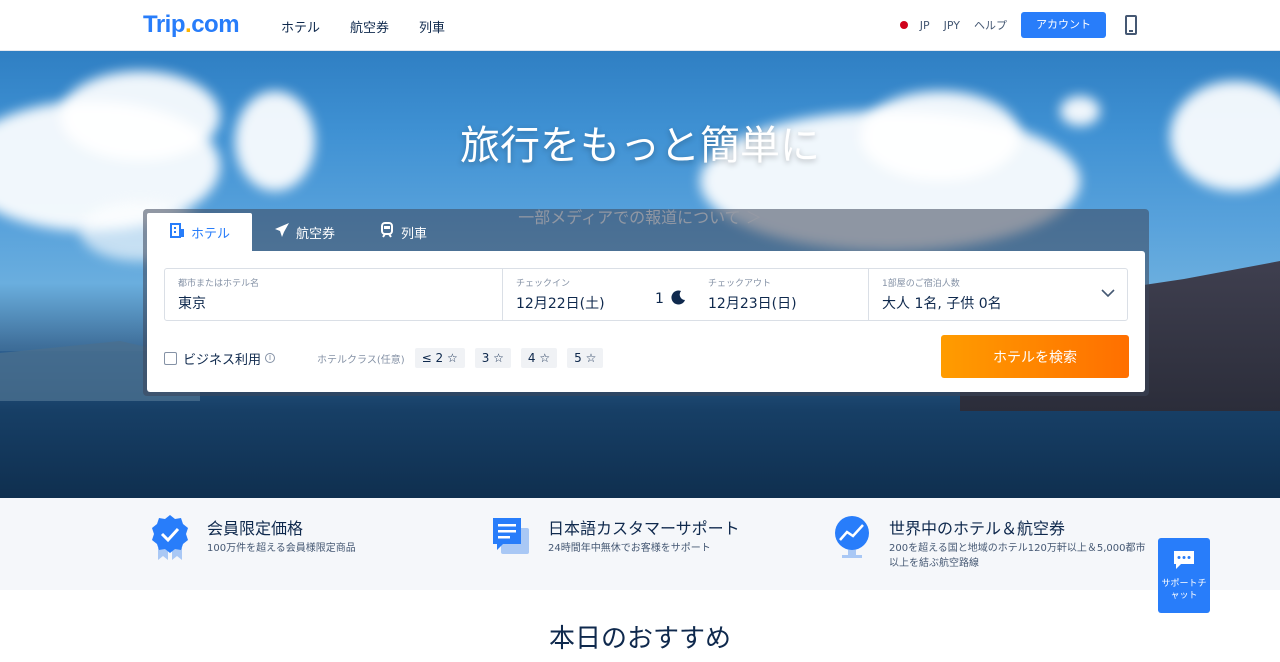  Describe the element at coordinates (1184, 575) in the screenshot. I see `support-chat-button: サポートチャット` at that location.